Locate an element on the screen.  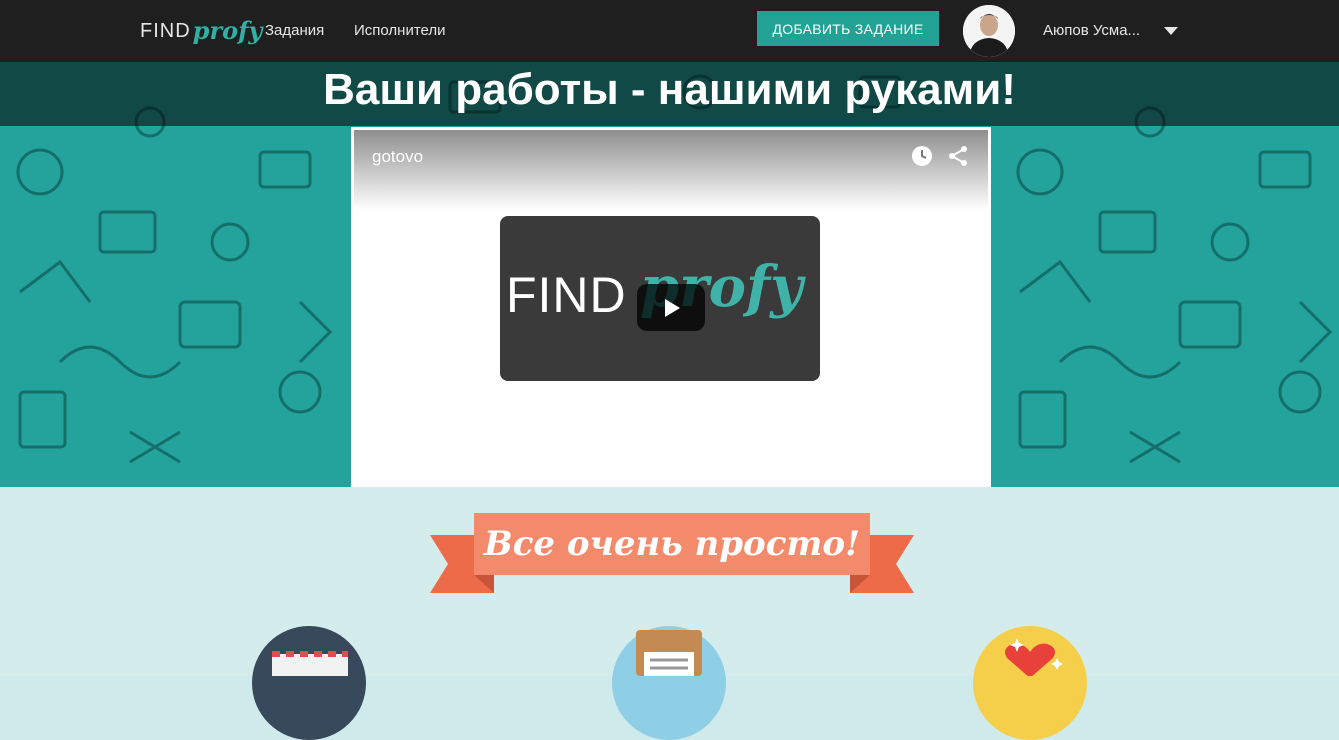
chevron-down-icon is located at coordinates (1171, 31).